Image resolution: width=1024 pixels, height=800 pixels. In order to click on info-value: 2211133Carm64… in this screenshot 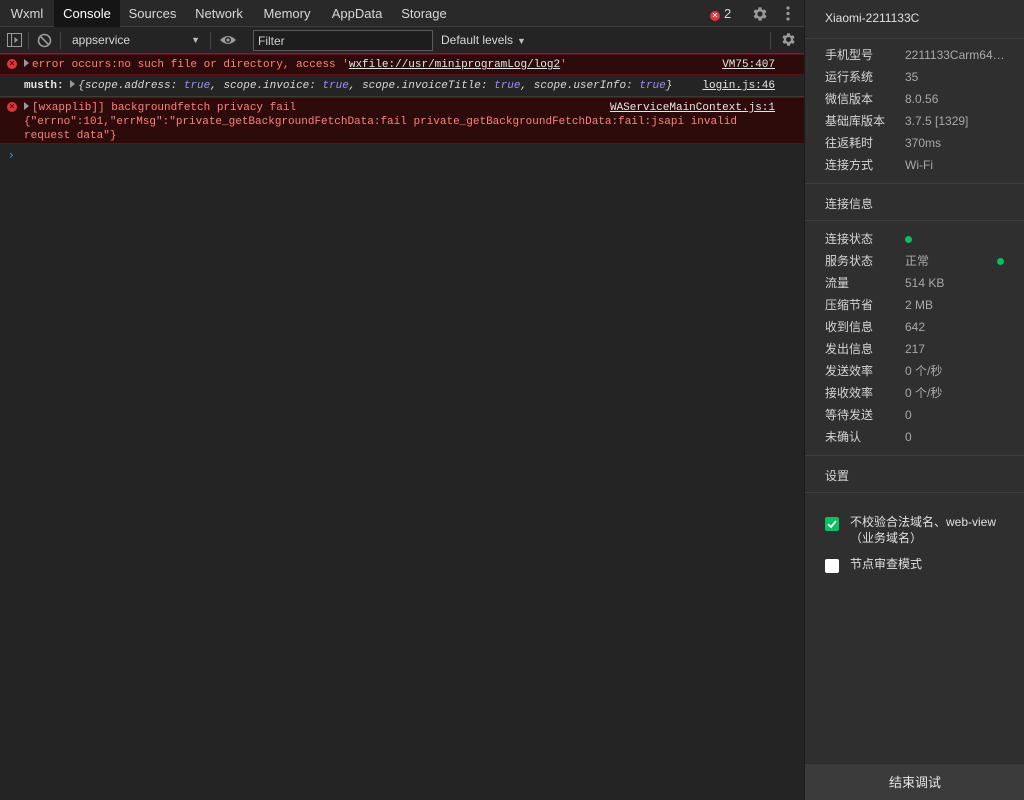, I will do `click(955, 55)`.